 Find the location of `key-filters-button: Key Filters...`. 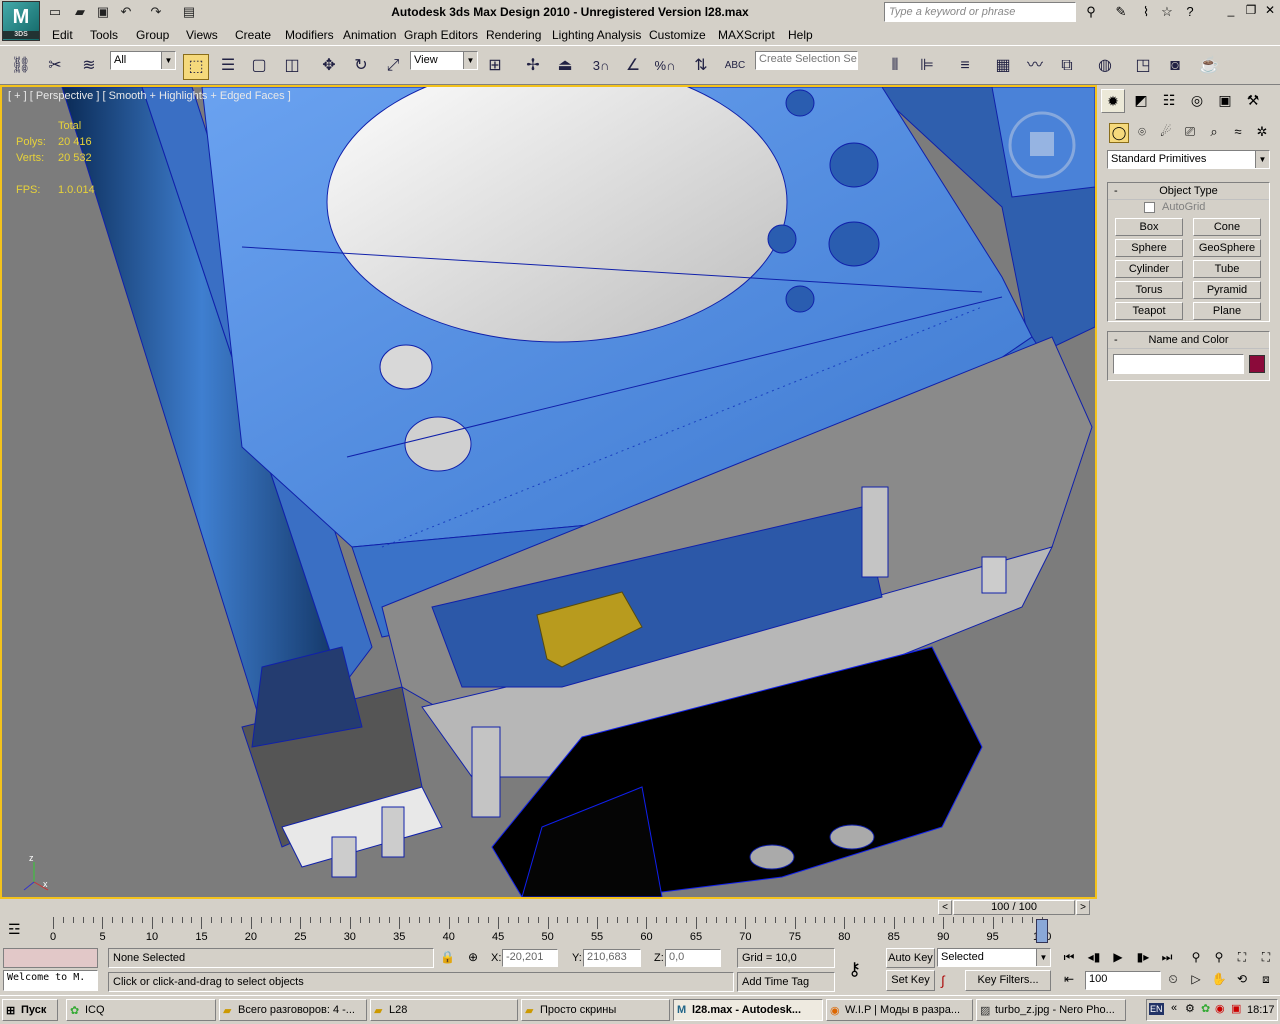

key-filters-button: Key Filters... is located at coordinates (1008, 980).